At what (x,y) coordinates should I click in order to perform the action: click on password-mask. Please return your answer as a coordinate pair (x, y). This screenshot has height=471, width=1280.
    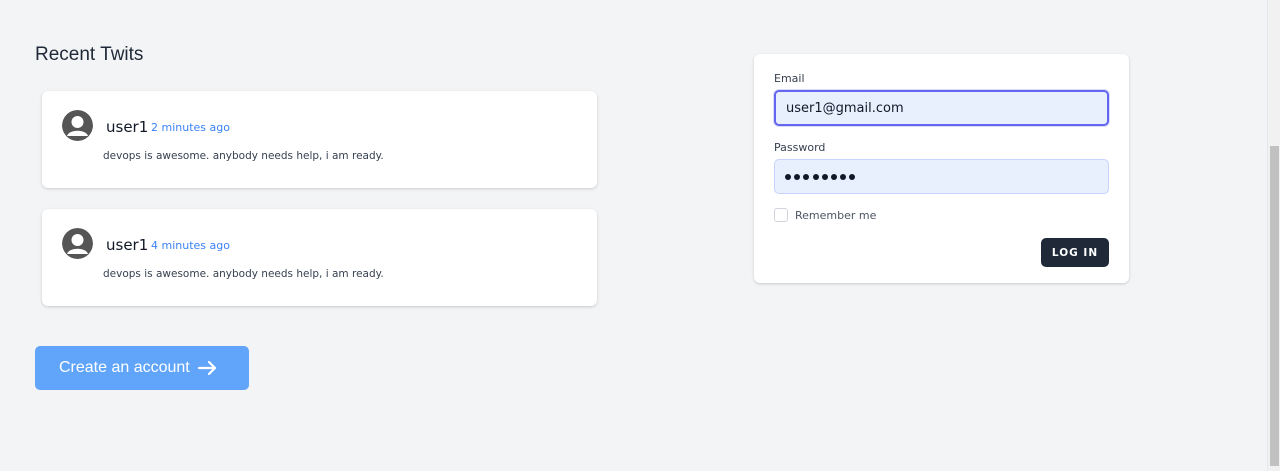
    Looking at the image, I should click on (820, 176).